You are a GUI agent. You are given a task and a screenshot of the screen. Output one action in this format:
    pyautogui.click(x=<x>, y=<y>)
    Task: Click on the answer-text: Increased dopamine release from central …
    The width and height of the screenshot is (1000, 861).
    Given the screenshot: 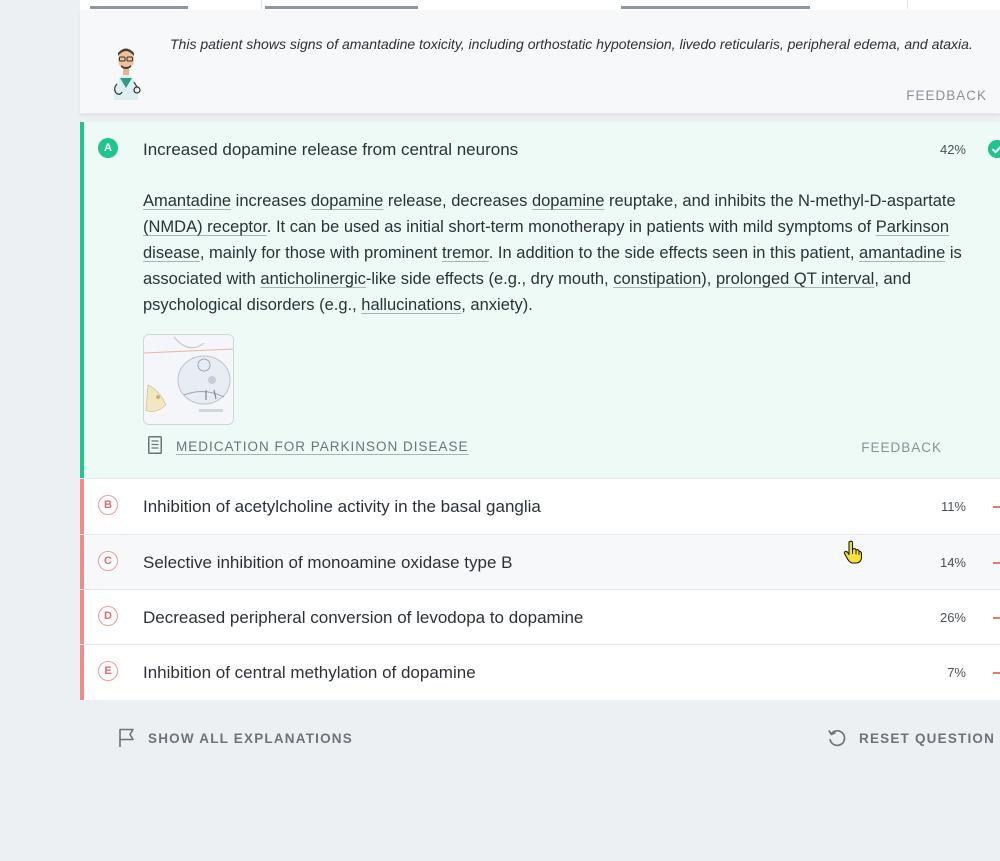 What is the action you would take?
    pyautogui.click(x=331, y=149)
    